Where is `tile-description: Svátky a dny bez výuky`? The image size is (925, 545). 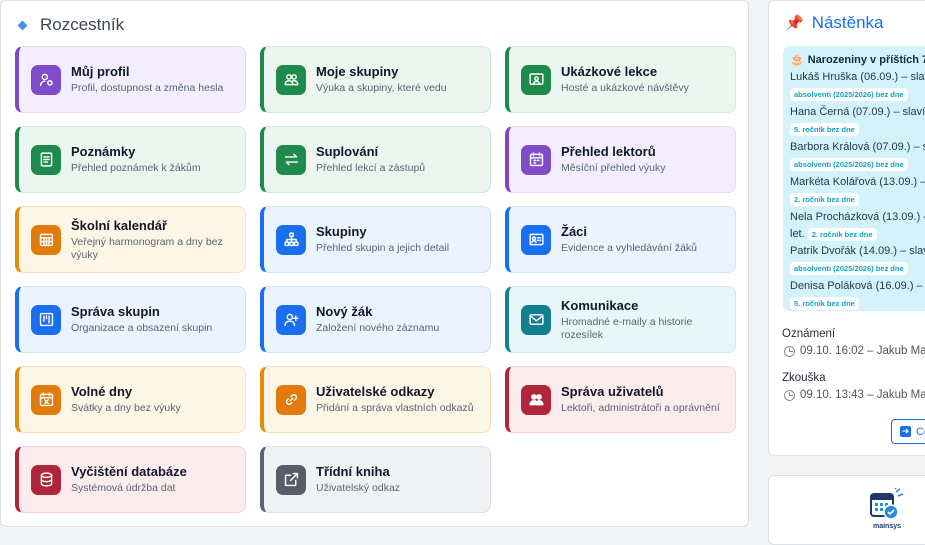 tile-description: Svátky a dny bez výuky is located at coordinates (126, 408).